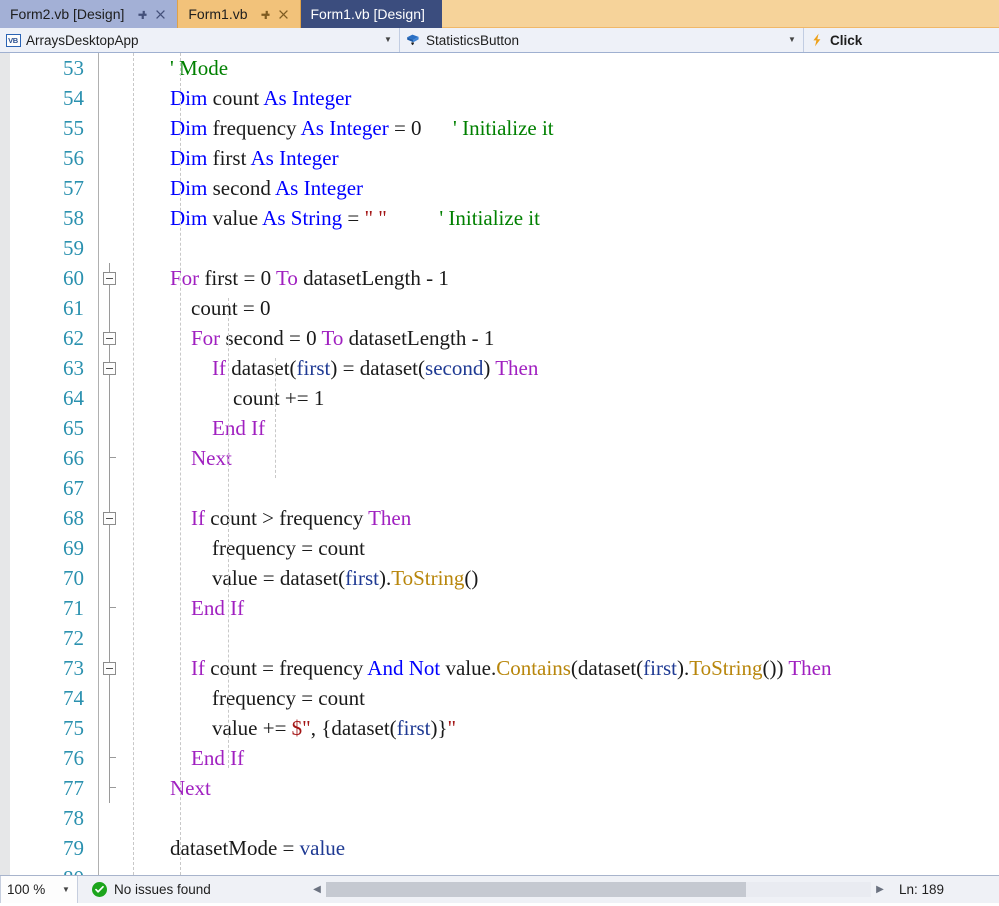  I want to click on event-dropdown: Click, so click(901, 40).